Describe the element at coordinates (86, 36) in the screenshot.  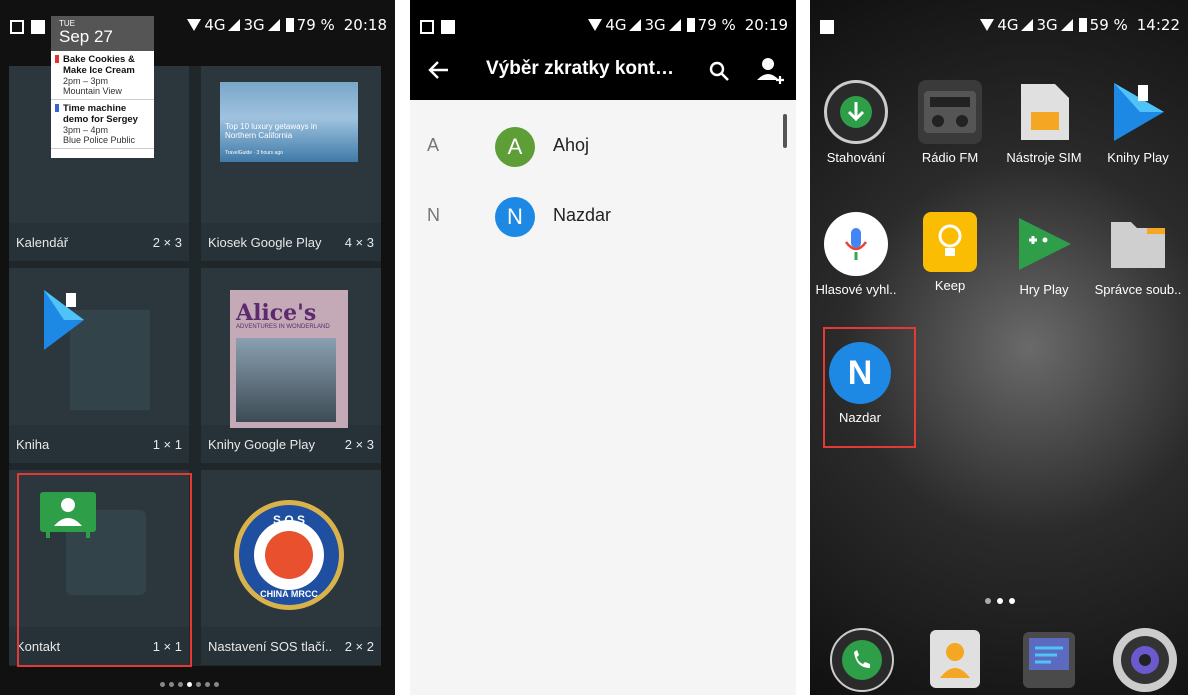
I see `calendar-date: Sep 27` at that location.